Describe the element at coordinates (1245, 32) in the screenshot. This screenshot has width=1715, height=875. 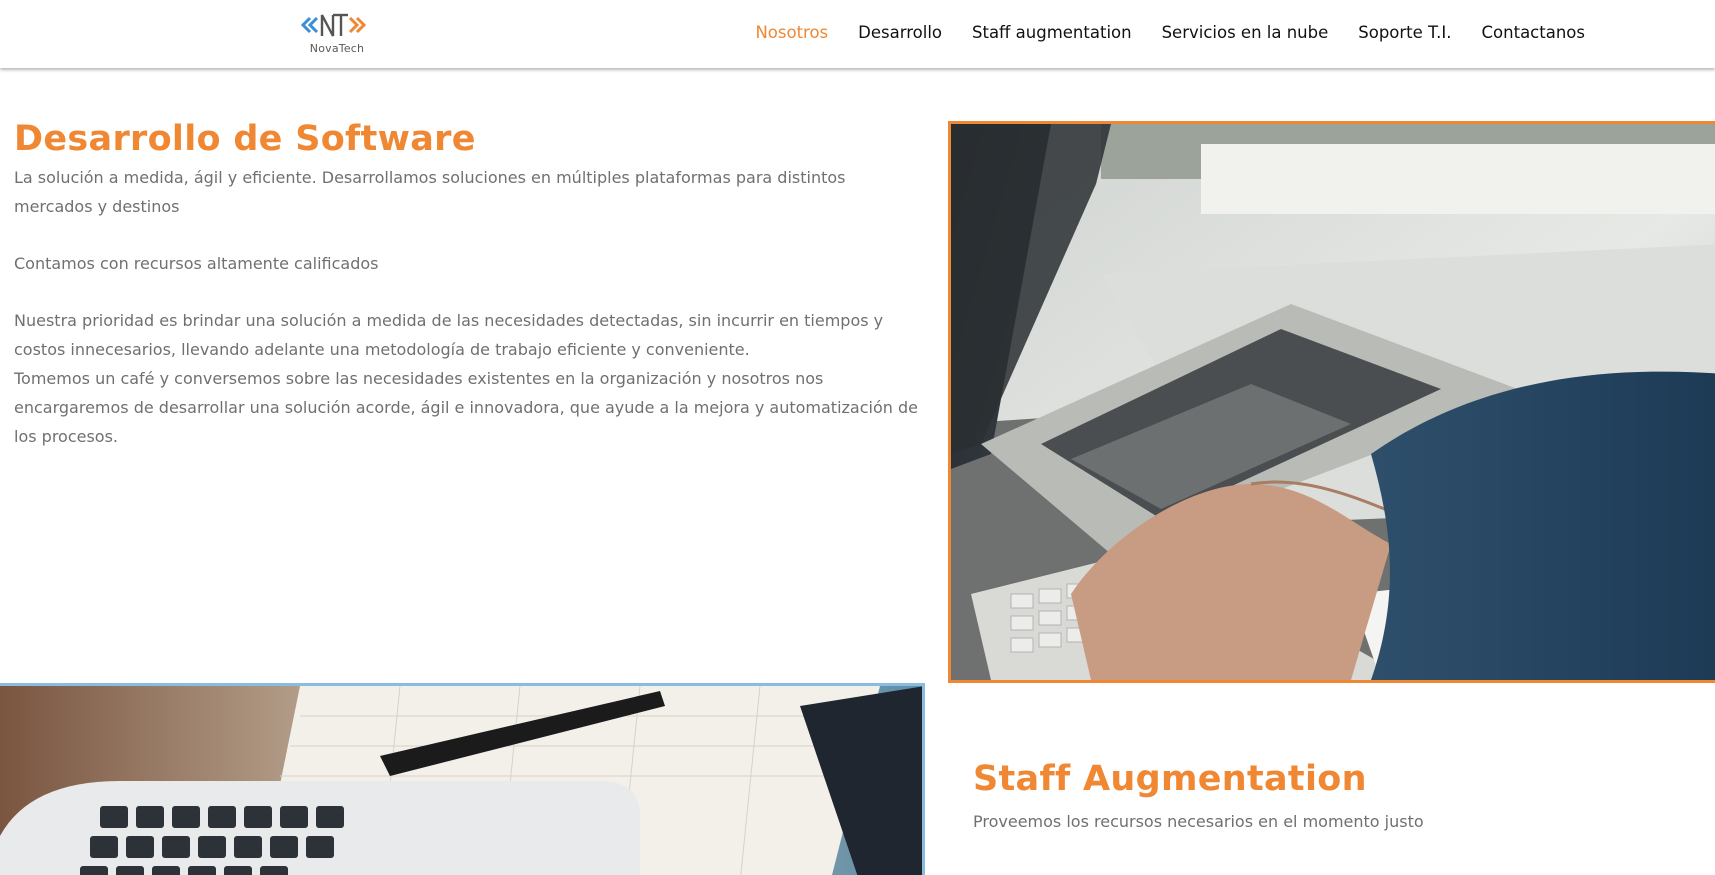
I see `nav-link-servicios-nube: Servicios en la nube` at that location.